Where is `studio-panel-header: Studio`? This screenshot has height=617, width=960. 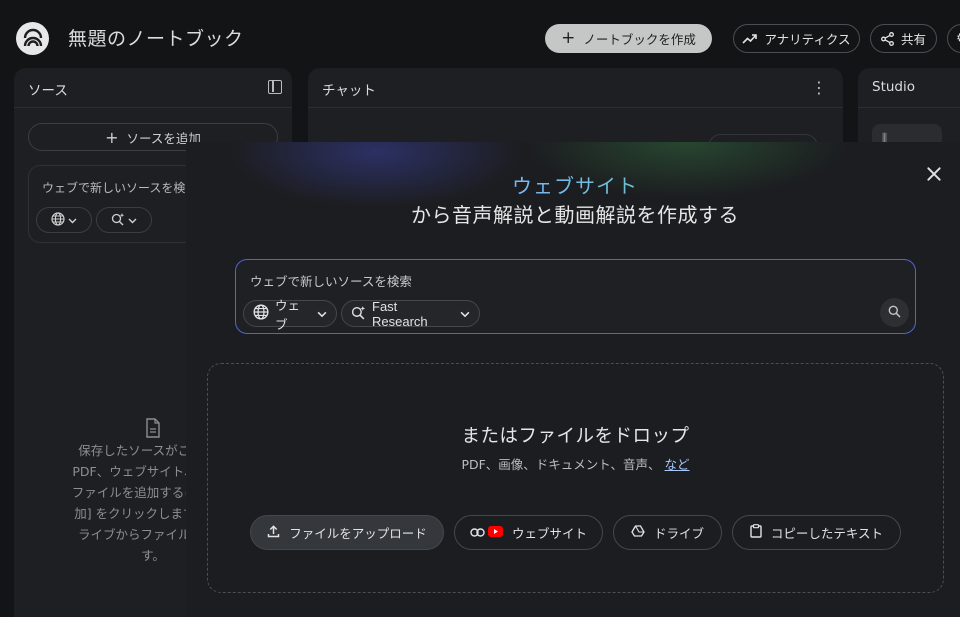
studio-panel-header: Studio is located at coordinates (909, 88).